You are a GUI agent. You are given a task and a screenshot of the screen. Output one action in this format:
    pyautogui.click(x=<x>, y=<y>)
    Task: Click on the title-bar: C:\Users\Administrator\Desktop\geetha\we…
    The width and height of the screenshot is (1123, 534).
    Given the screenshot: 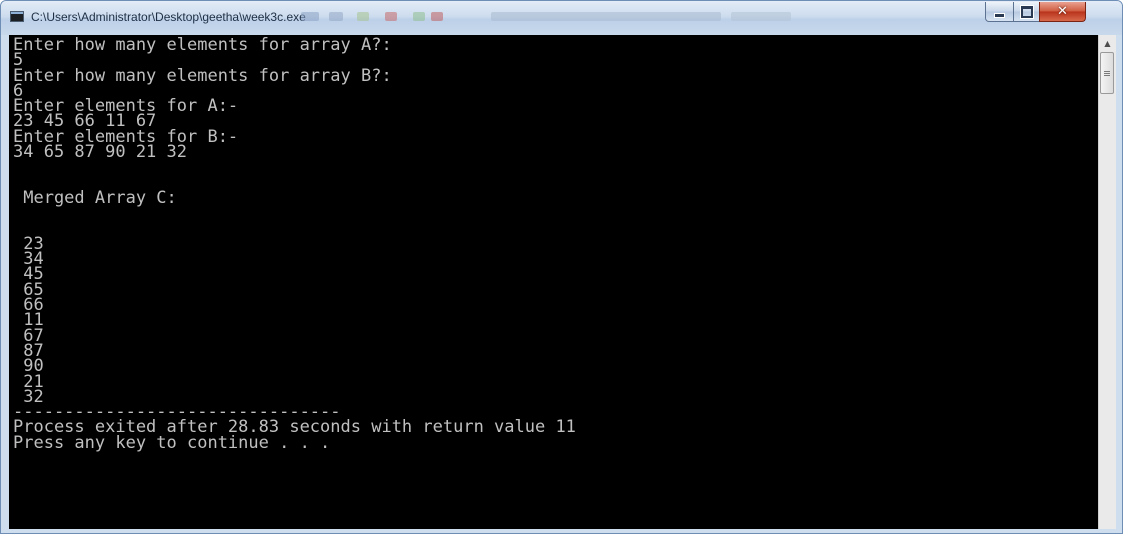 What is the action you would take?
    pyautogui.click(x=561, y=18)
    